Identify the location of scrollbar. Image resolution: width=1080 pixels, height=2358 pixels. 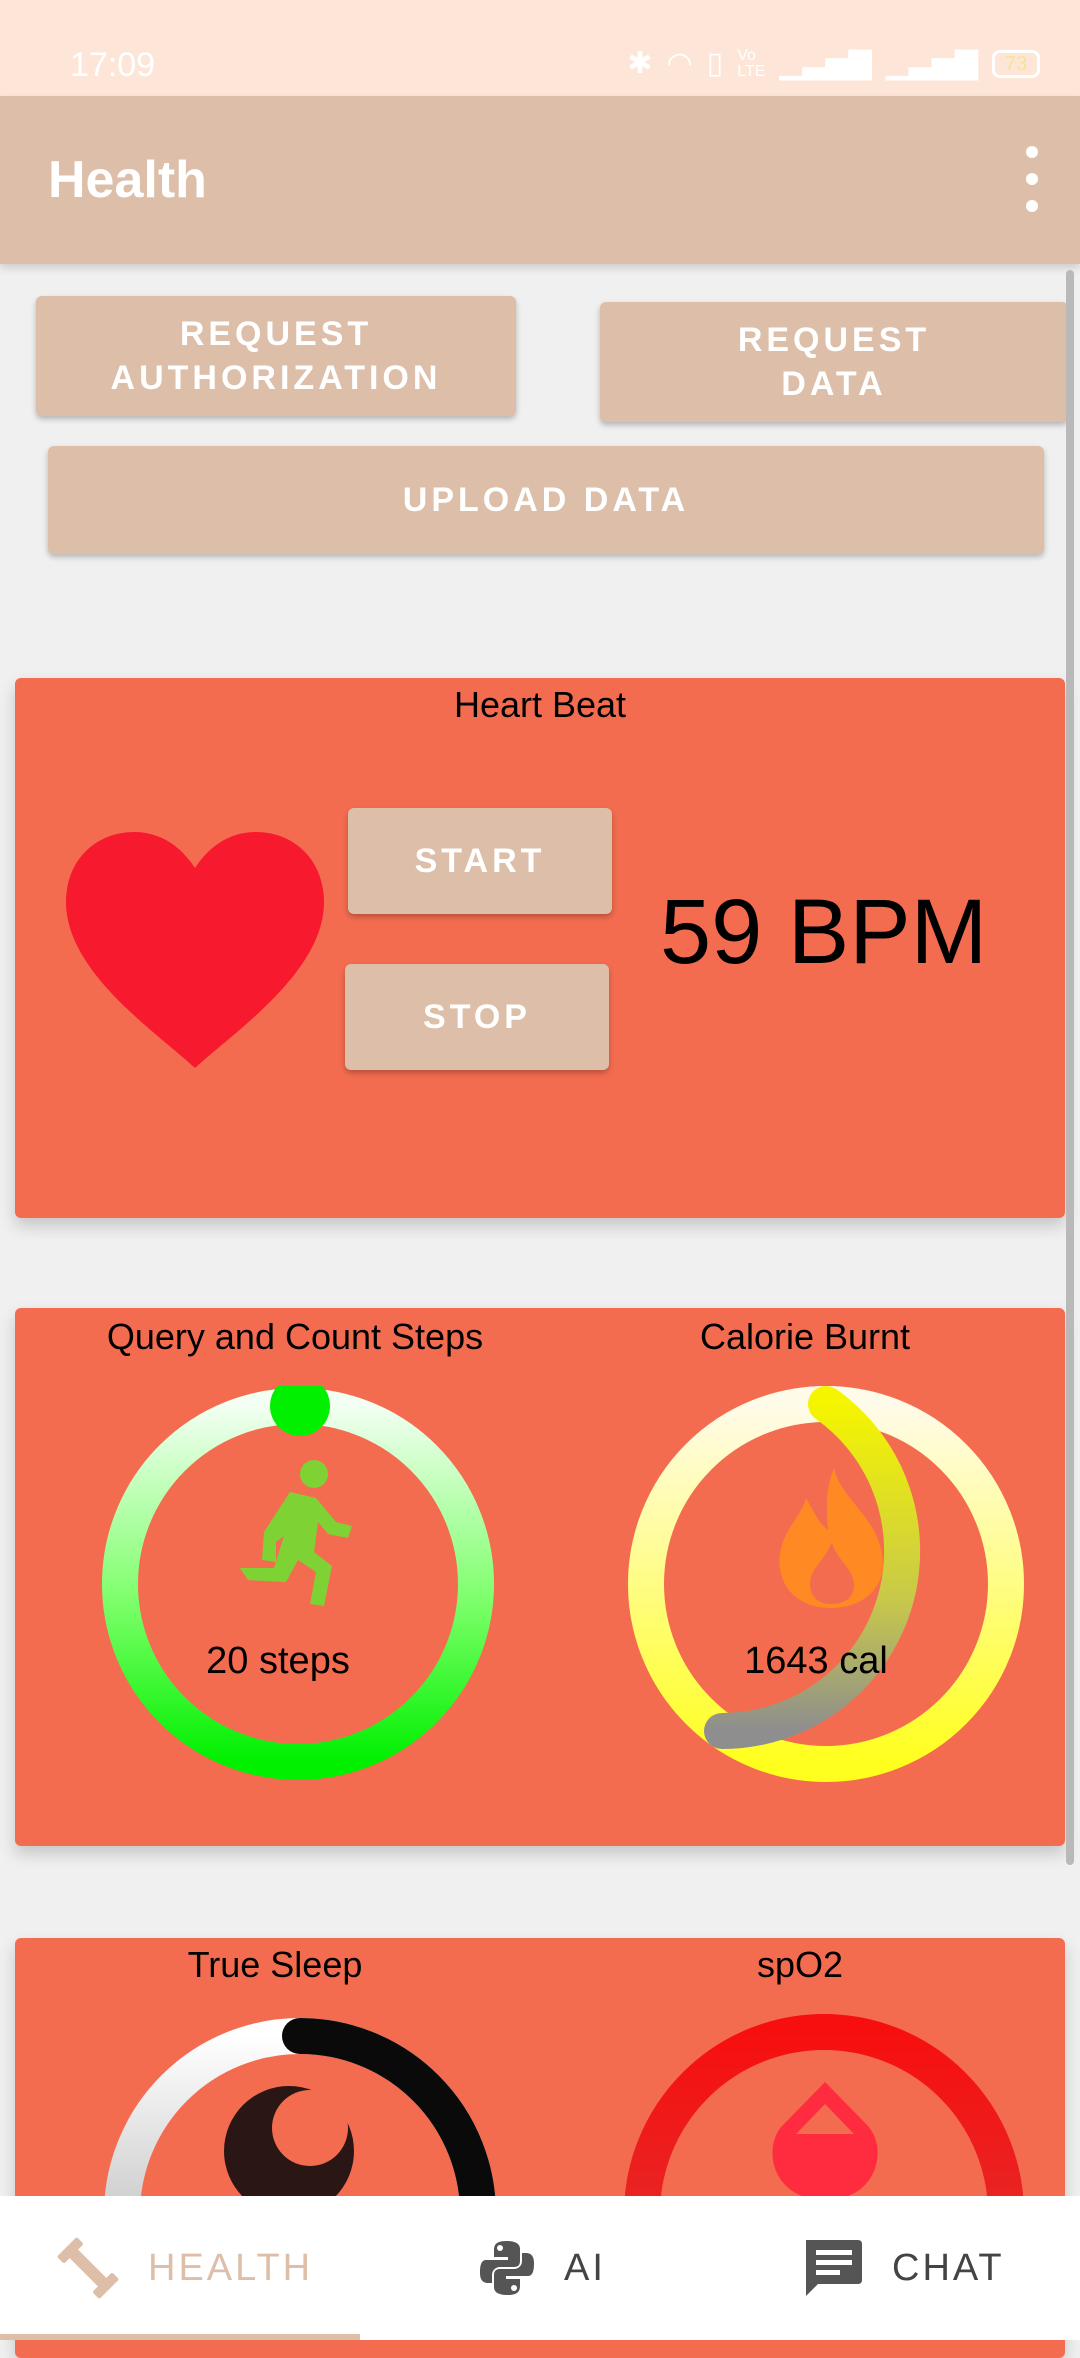
(1070, 1067).